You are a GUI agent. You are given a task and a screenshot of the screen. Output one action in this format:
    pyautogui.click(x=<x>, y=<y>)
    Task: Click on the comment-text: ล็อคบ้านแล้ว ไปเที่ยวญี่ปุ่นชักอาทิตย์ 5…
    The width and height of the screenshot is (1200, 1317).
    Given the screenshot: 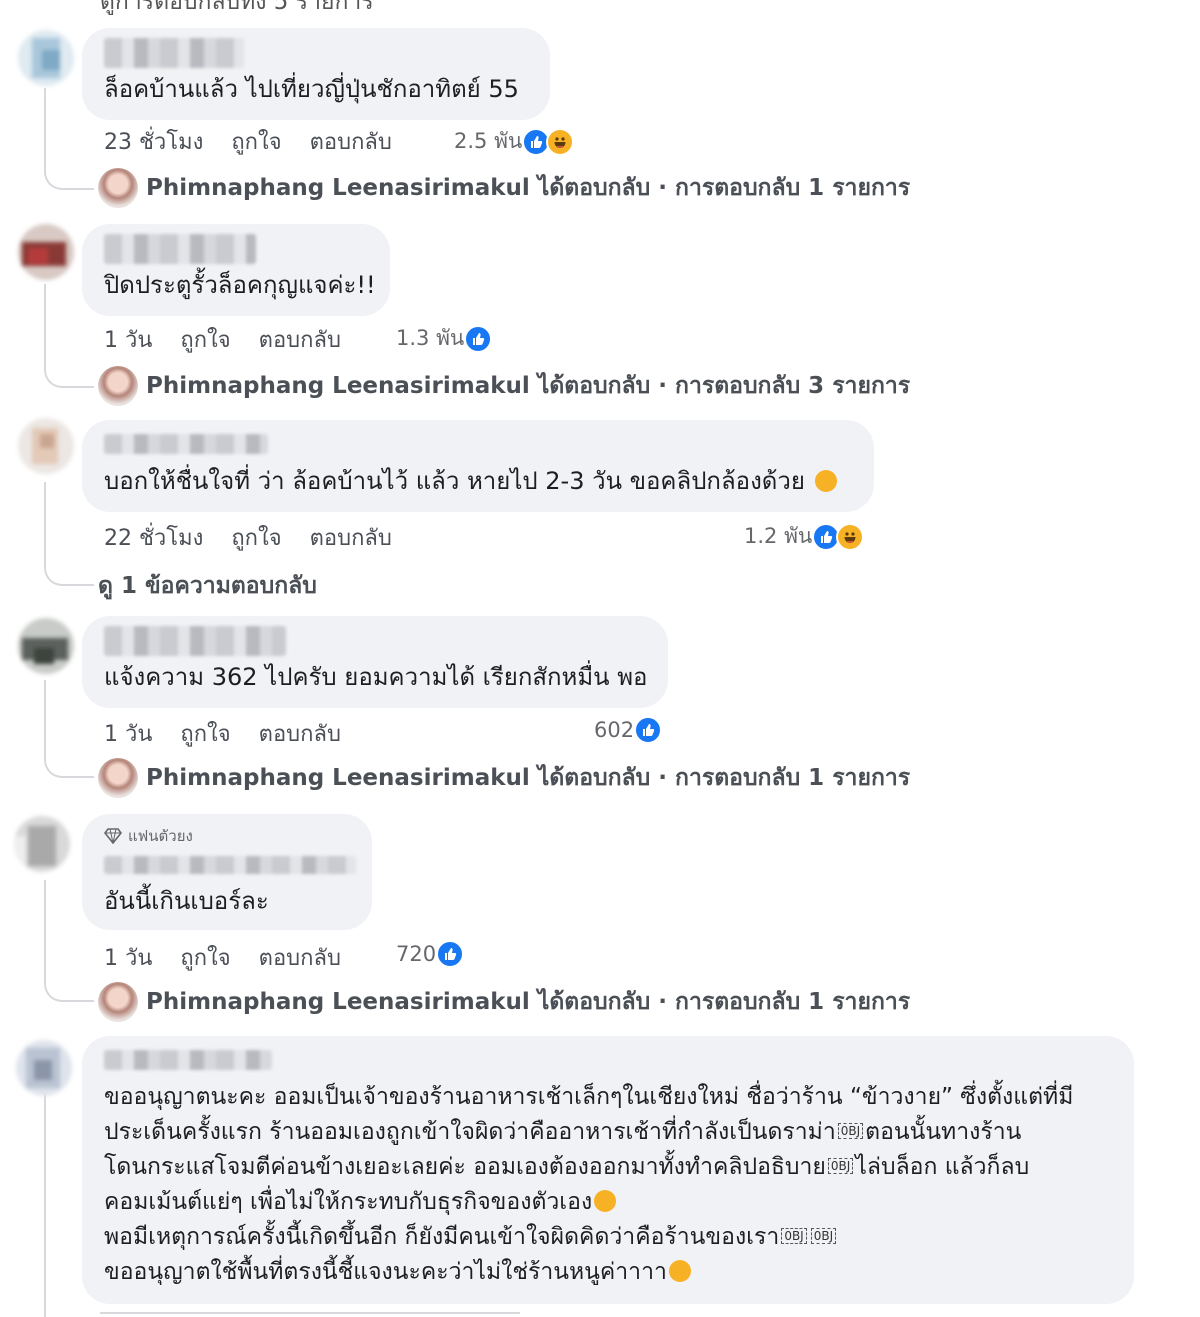 What is the action you would take?
    pyautogui.click(x=311, y=89)
    